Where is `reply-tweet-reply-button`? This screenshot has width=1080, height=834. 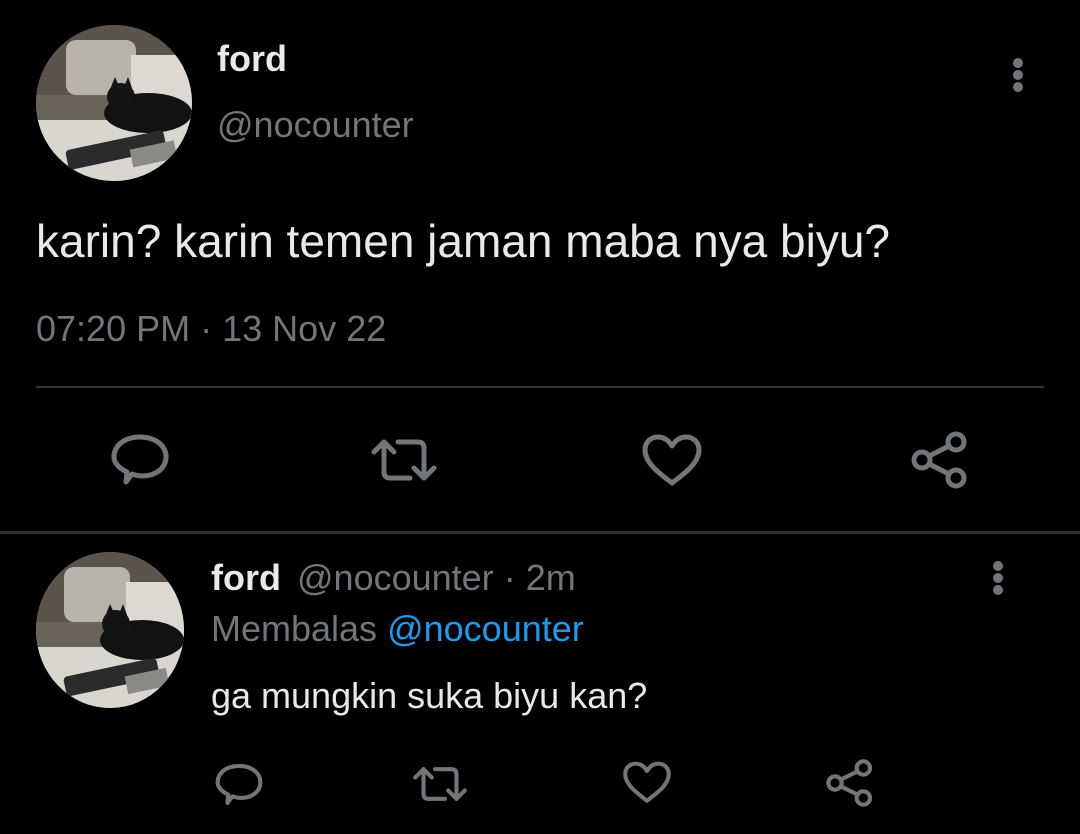
reply-tweet-reply-button is located at coordinates (239, 784).